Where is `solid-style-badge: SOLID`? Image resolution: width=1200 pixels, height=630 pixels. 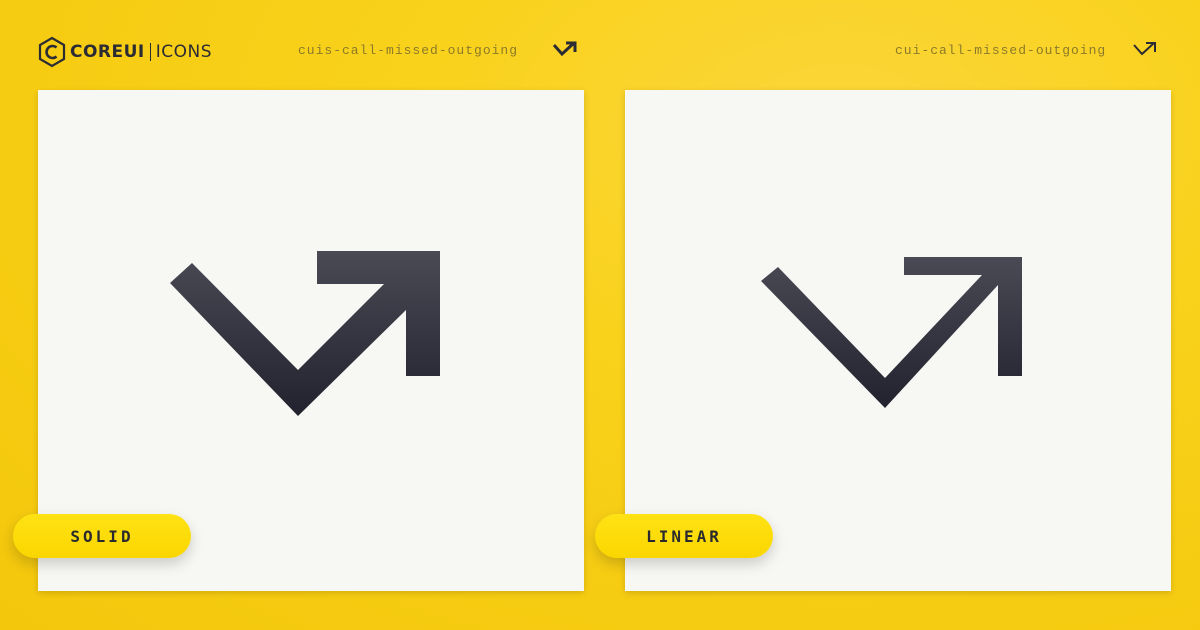
solid-style-badge: SOLID is located at coordinates (102, 536).